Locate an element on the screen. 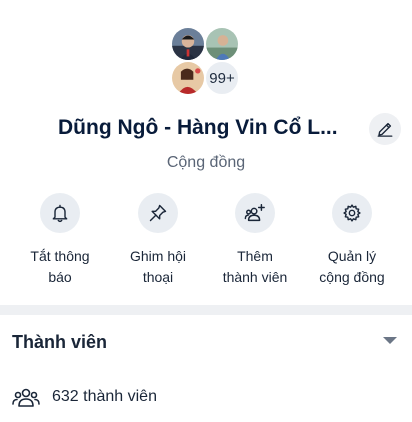  mute-notifications-button: Tắt thông báo is located at coordinates (60, 240).